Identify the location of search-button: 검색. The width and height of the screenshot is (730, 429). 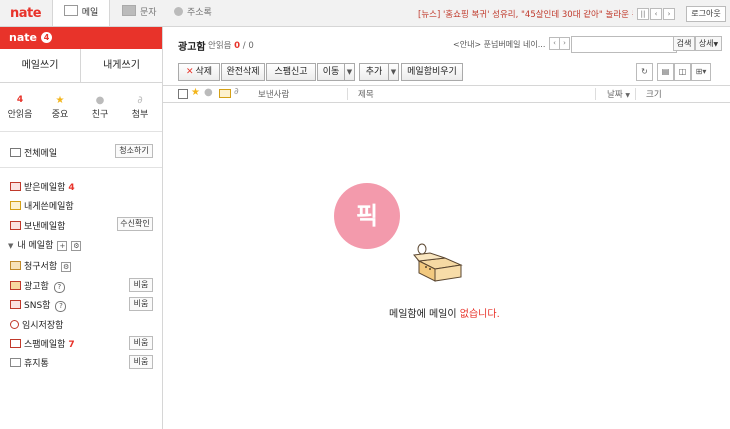
(684, 43).